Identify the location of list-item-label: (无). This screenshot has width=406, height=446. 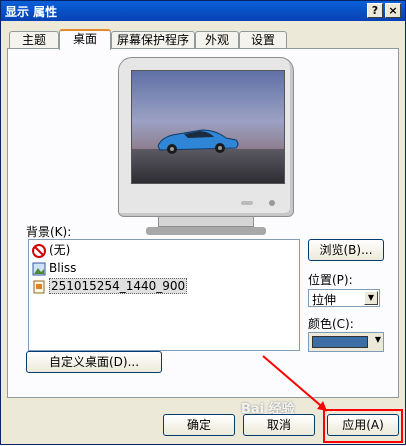
(60, 250).